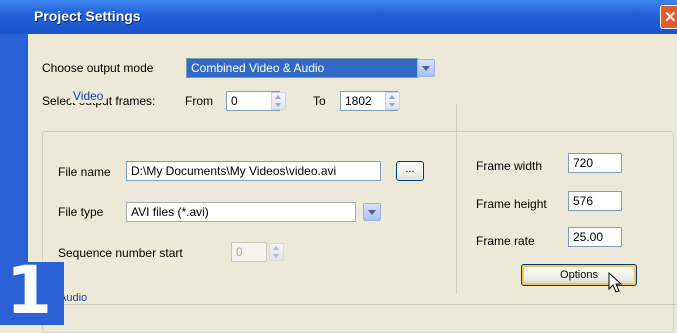 The width and height of the screenshot is (677, 333). I want to click on mouse-cursor-icon, so click(615, 282).